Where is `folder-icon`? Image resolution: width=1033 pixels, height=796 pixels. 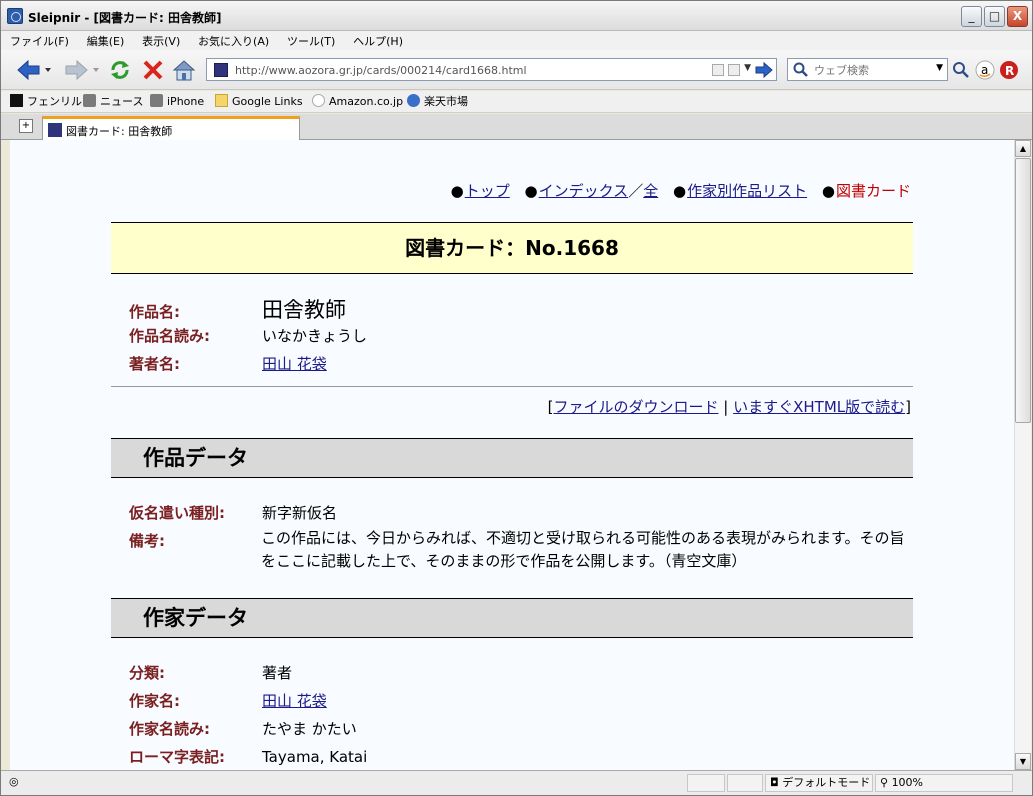
folder-icon is located at coordinates (221, 100).